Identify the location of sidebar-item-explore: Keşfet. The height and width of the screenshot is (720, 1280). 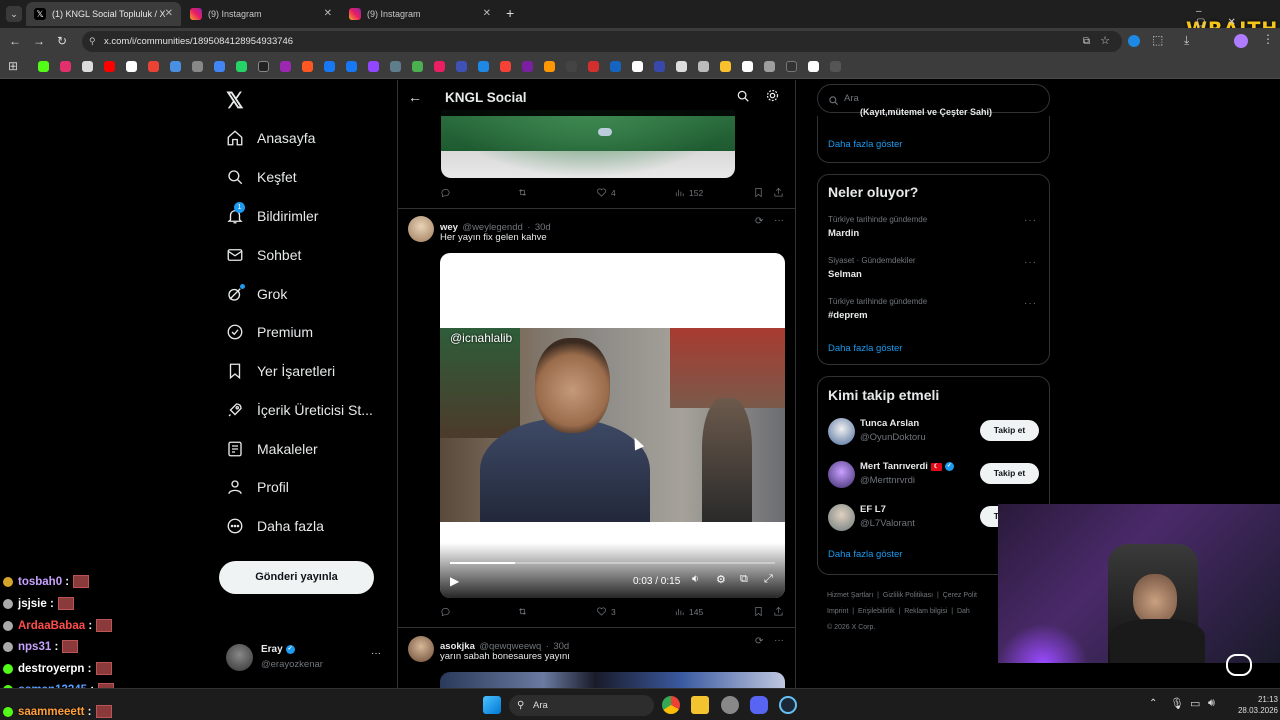
(261, 177).